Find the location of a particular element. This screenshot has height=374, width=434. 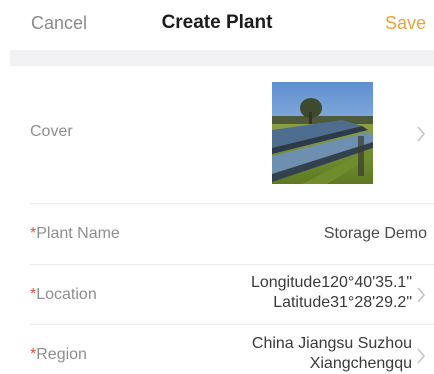

latitude-text: Latitude31°28'29.2" is located at coordinates (342, 302).